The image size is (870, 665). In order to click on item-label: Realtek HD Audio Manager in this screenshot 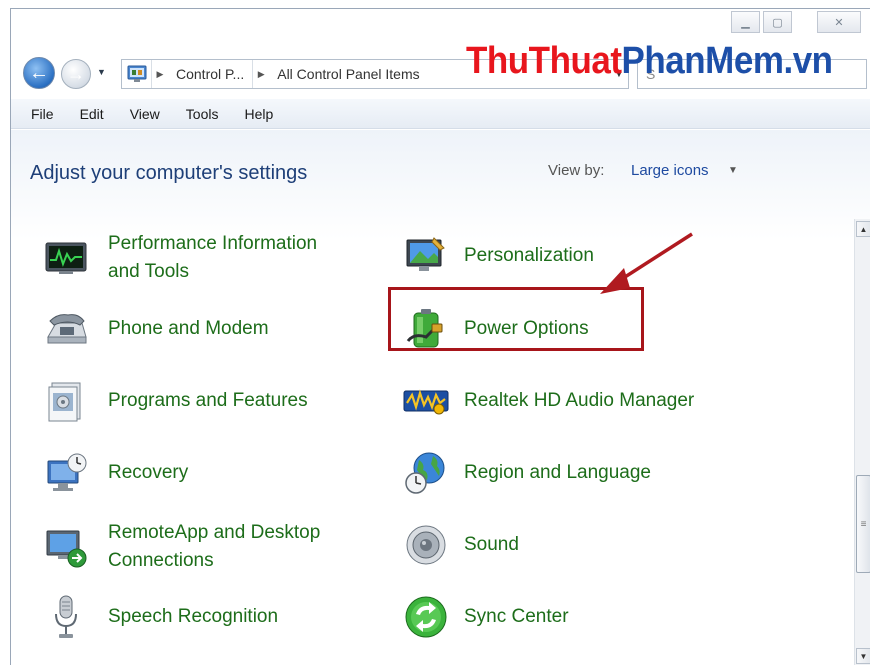, I will do `click(579, 400)`.